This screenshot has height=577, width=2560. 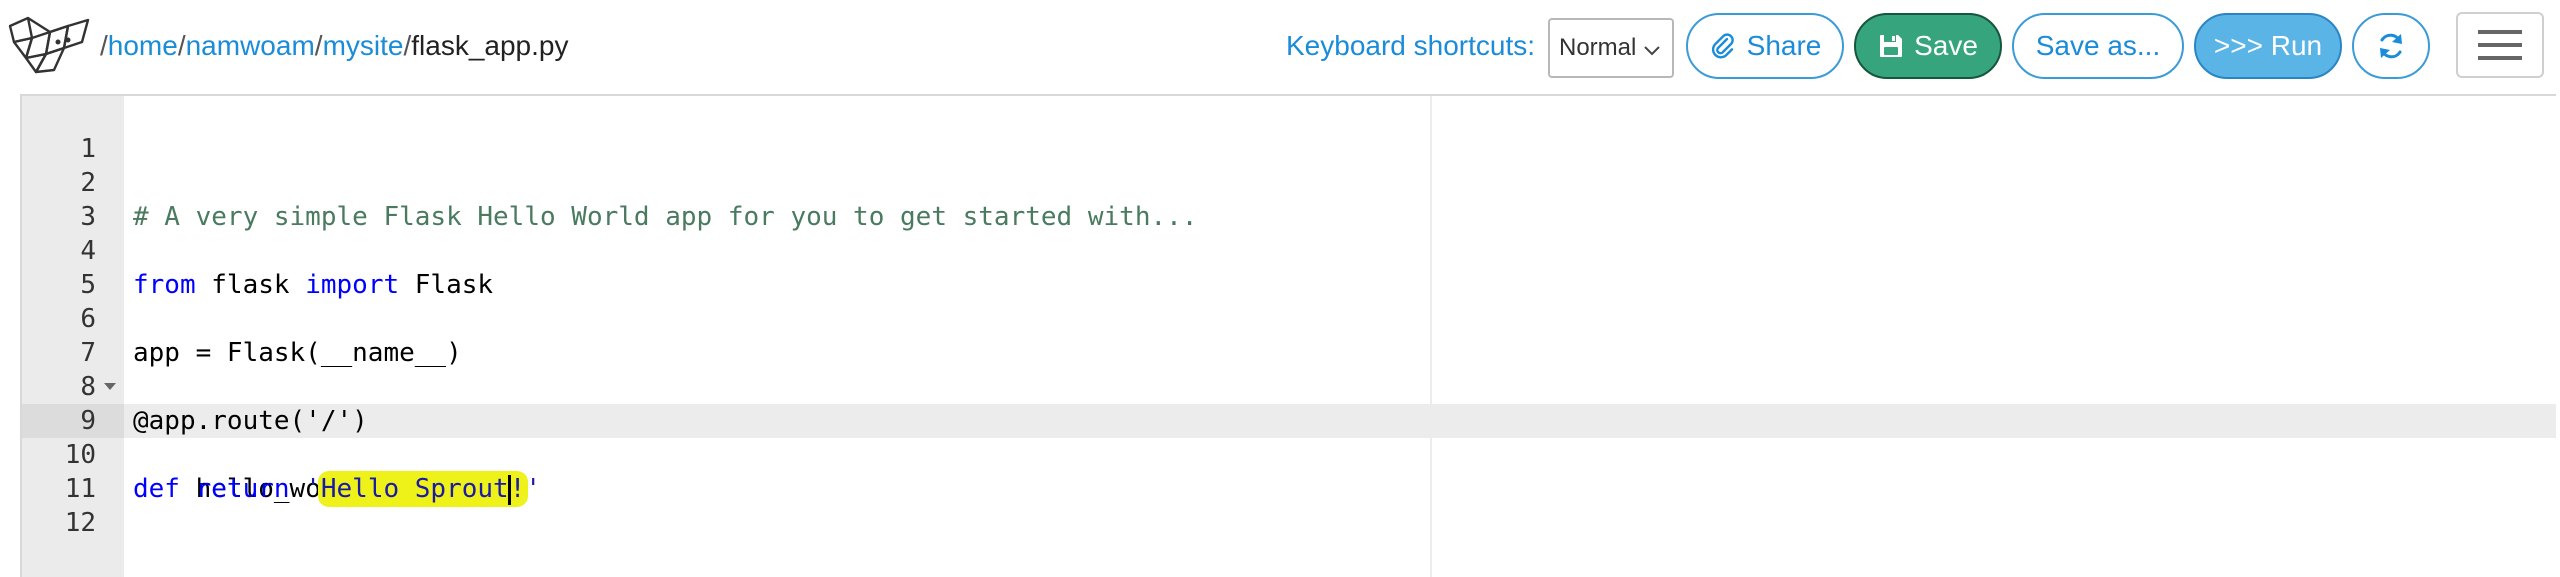 I want to click on share-button: Share, so click(x=1765, y=46).